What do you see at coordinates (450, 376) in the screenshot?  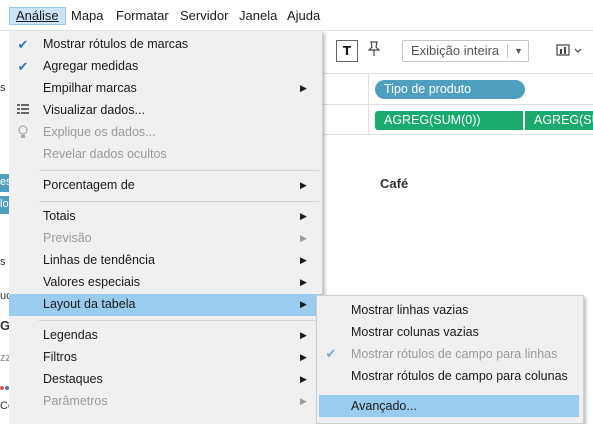 I see `submenu-item-column-field-labels: Mostrar rótulos de campo para colunas` at bounding box center [450, 376].